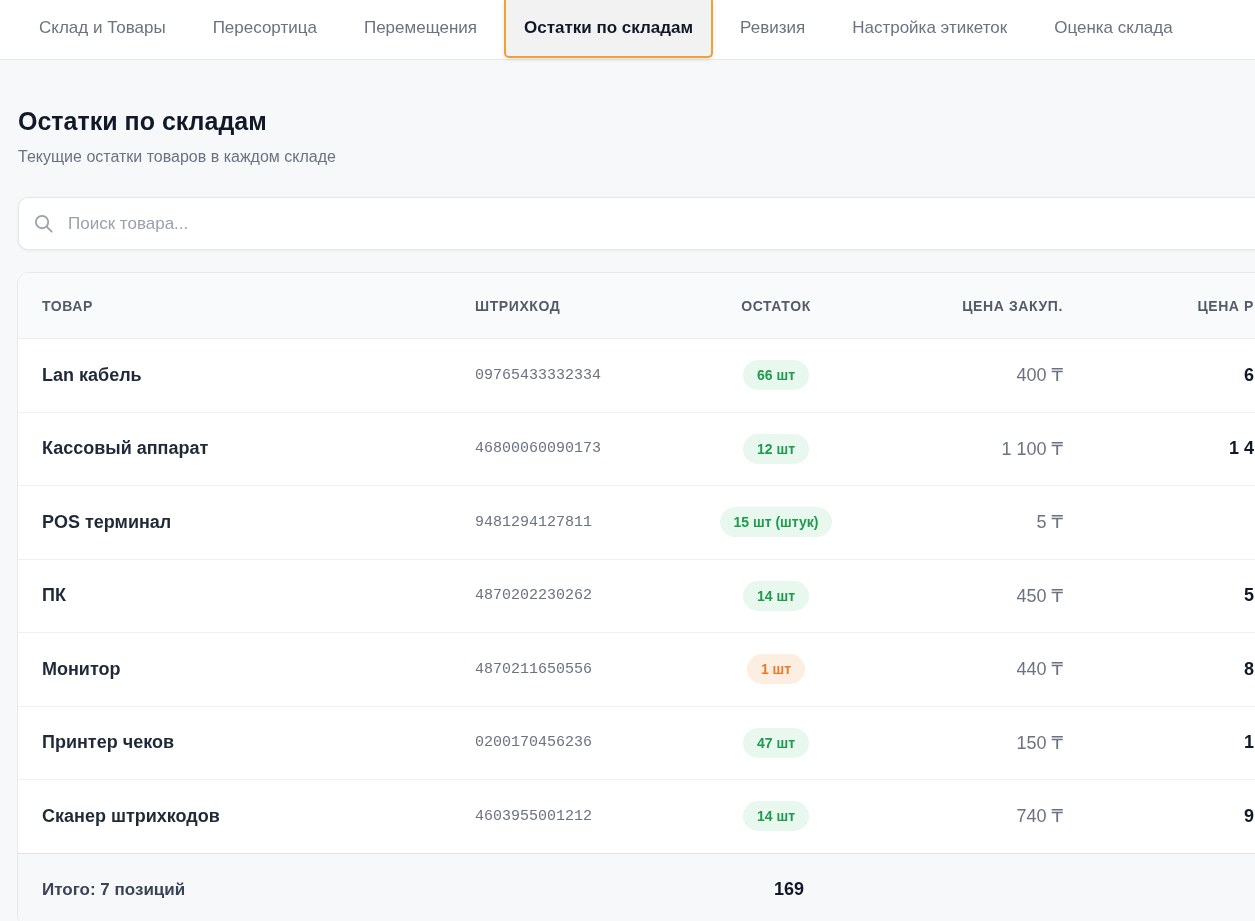  Describe the element at coordinates (773, 29) in the screenshot. I see `tab: Ревизия` at that location.